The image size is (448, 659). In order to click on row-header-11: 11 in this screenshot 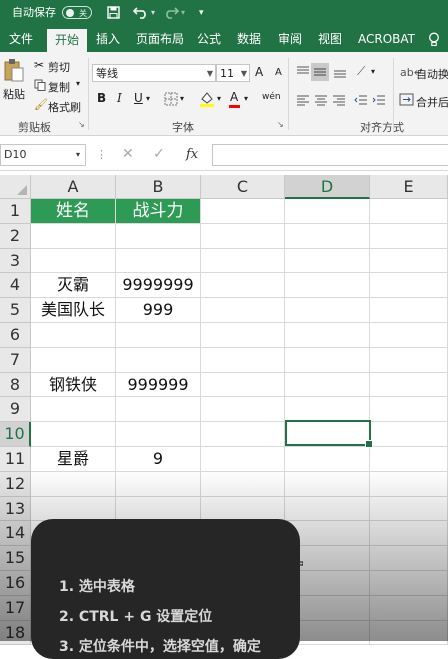, I will do `click(15, 459)`.